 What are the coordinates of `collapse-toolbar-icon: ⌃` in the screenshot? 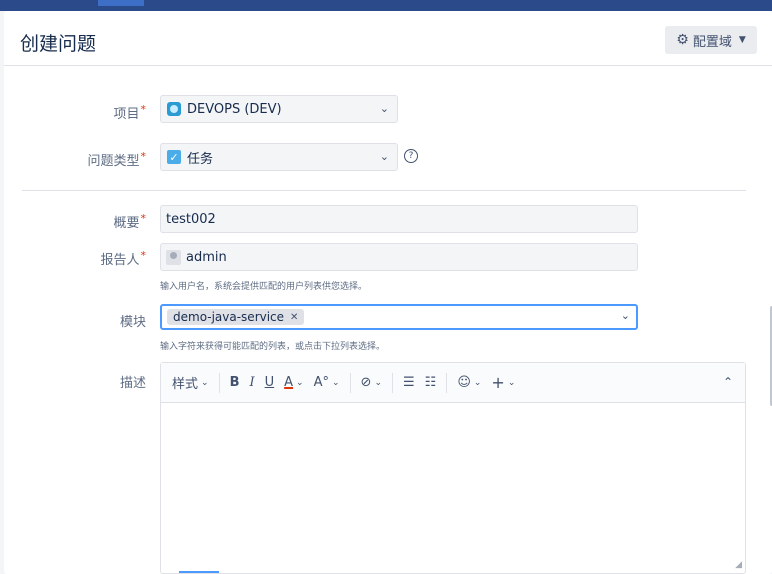 It's located at (728, 382).